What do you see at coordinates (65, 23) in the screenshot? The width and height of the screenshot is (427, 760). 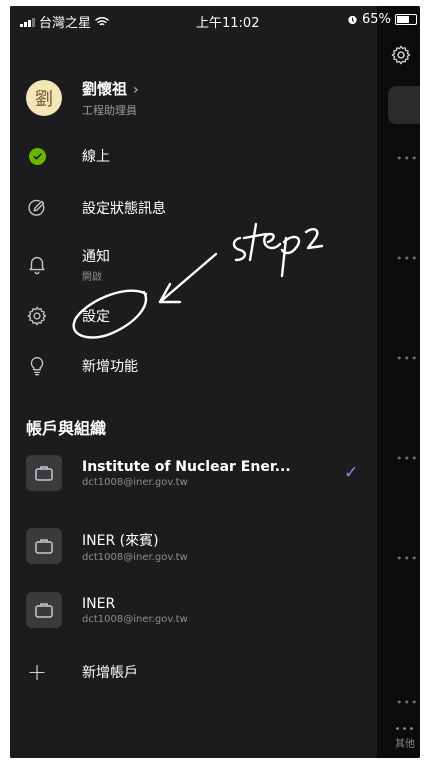 I see `carrier-name: 台灣之星` at bounding box center [65, 23].